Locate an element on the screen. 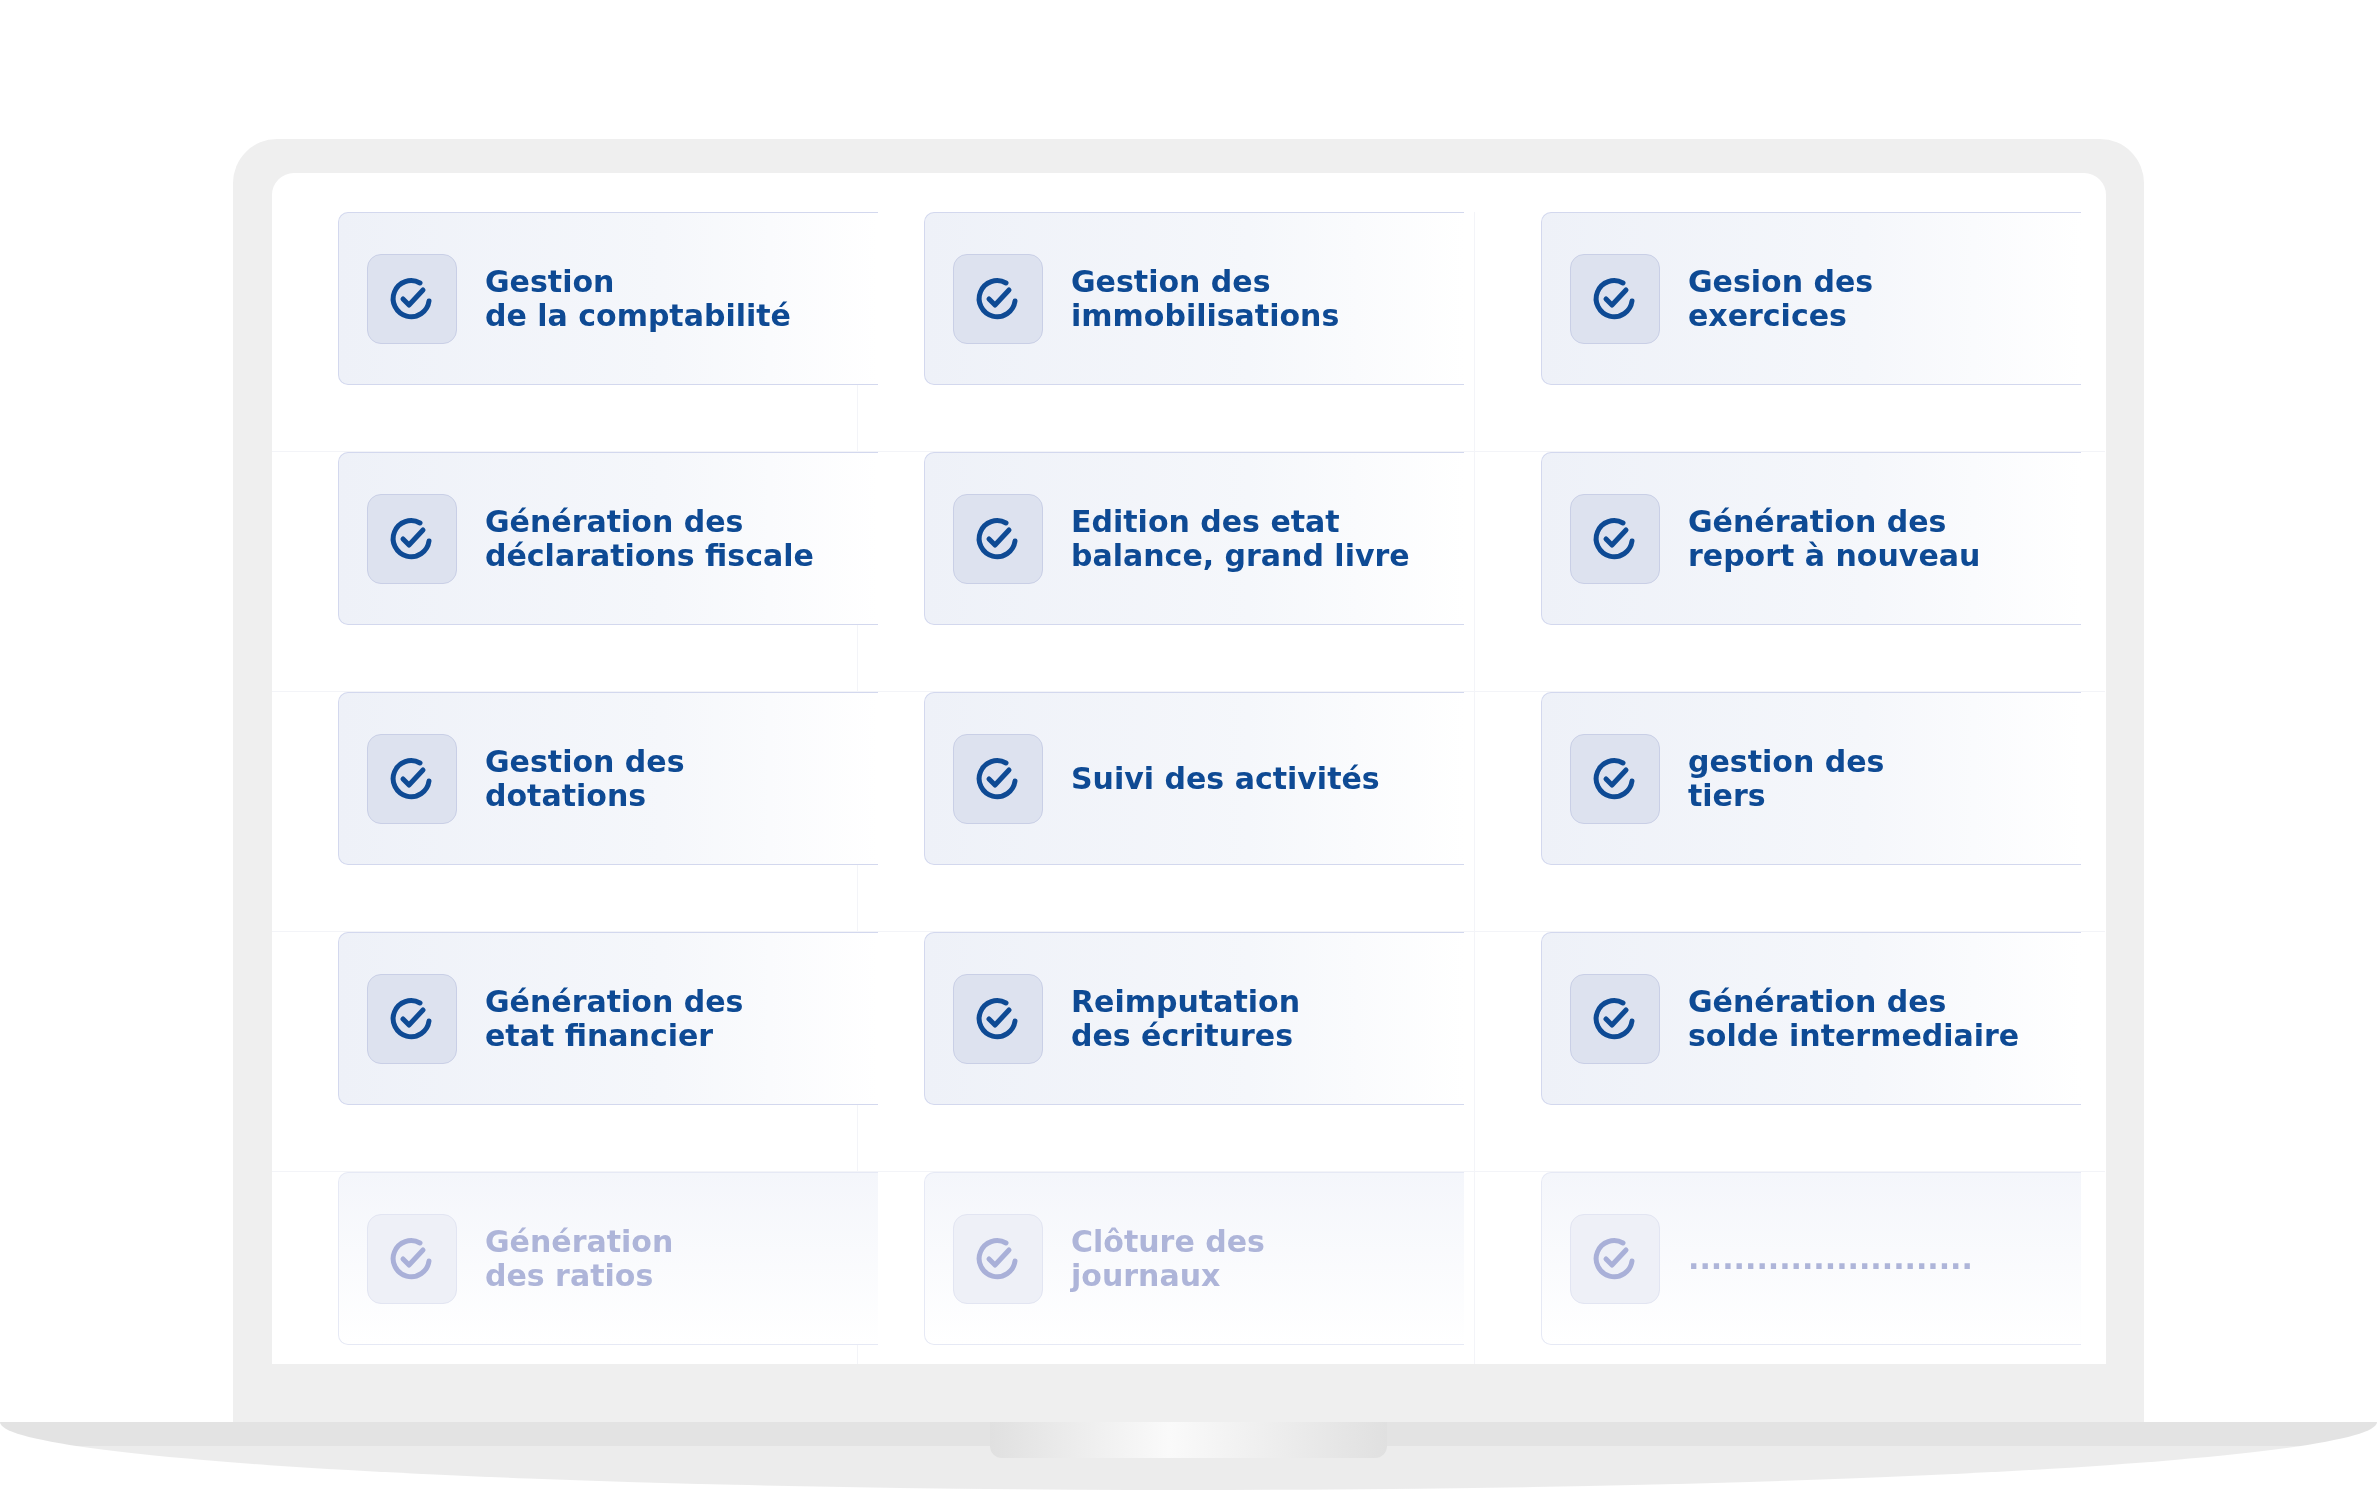 The image size is (2377, 1490). feature-label: Génération des ratios is located at coordinates (579, 1258).